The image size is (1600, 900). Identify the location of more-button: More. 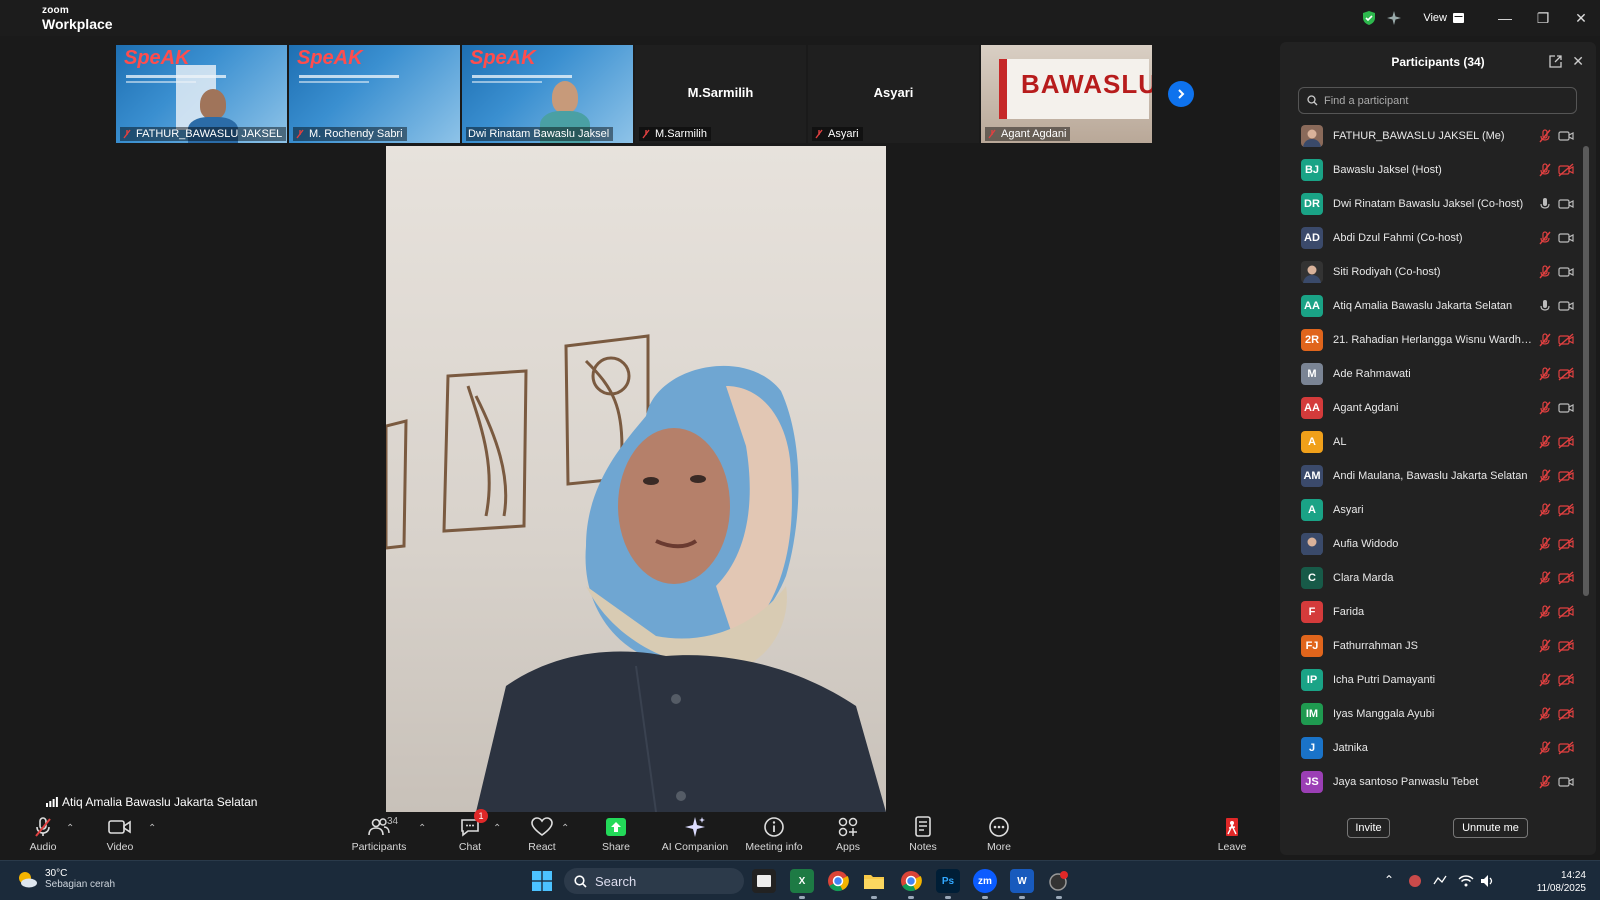
(999, 834).